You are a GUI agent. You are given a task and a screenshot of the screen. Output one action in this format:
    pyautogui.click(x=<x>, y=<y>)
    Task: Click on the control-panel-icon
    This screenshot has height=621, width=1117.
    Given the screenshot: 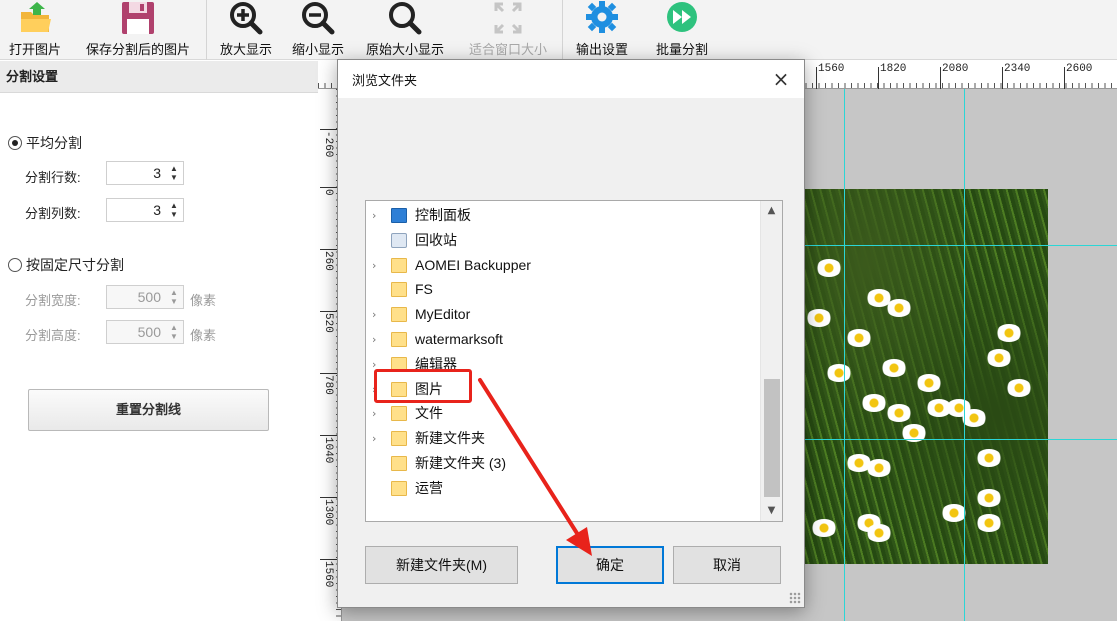 What is the action you would take?
    pyautogui.click(x=399, y=215)
    